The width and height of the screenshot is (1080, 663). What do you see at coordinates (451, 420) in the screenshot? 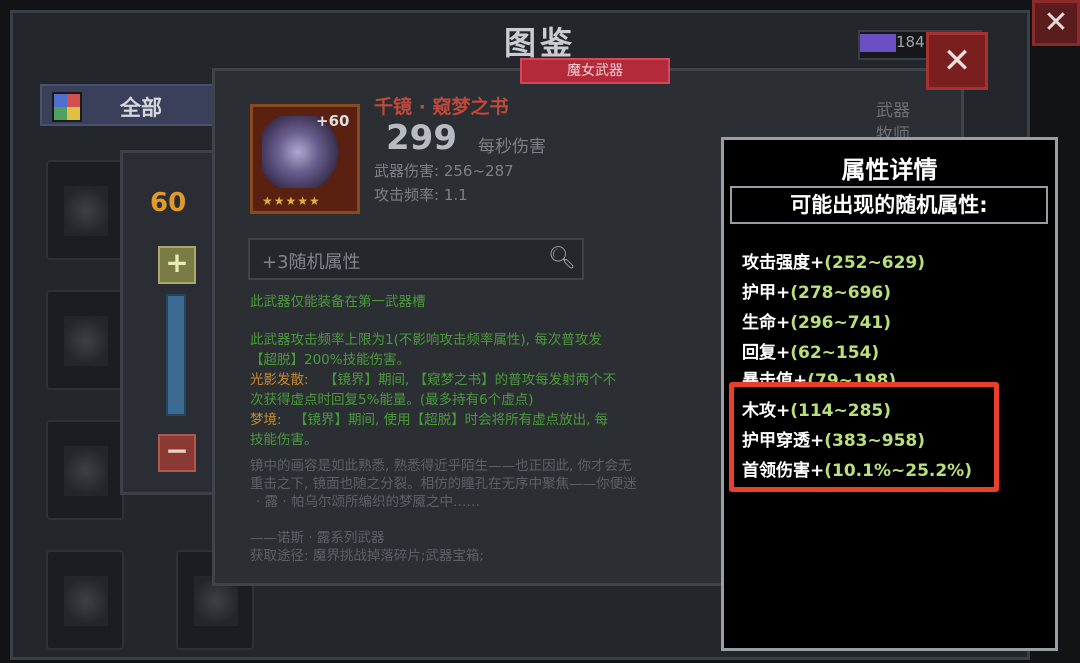
I see `desc-line: 【镜界】期间, 使用【超脱】时会将所有虚点放出, 每` at bounding box center [451, 420].